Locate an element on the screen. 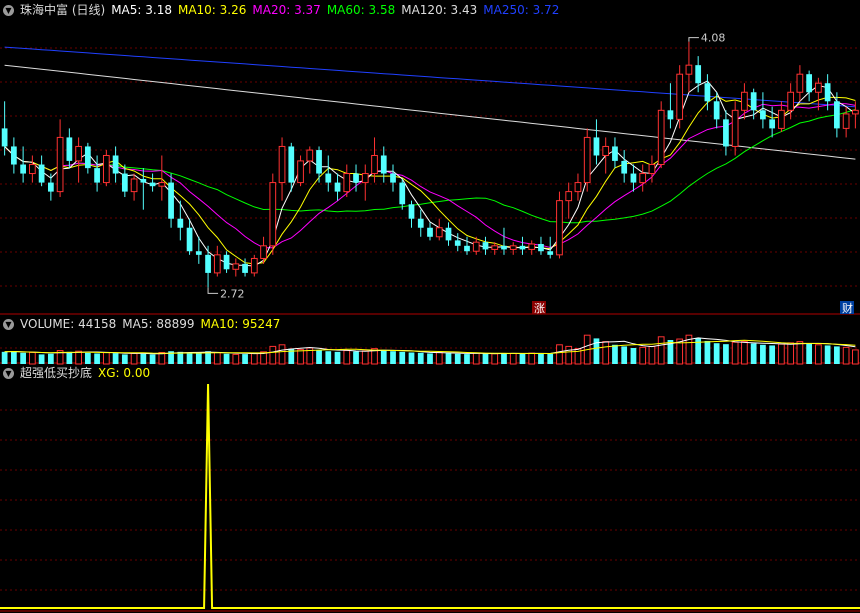  indicator-name: 超强低买抄底 is located at coordinates (56, 373).